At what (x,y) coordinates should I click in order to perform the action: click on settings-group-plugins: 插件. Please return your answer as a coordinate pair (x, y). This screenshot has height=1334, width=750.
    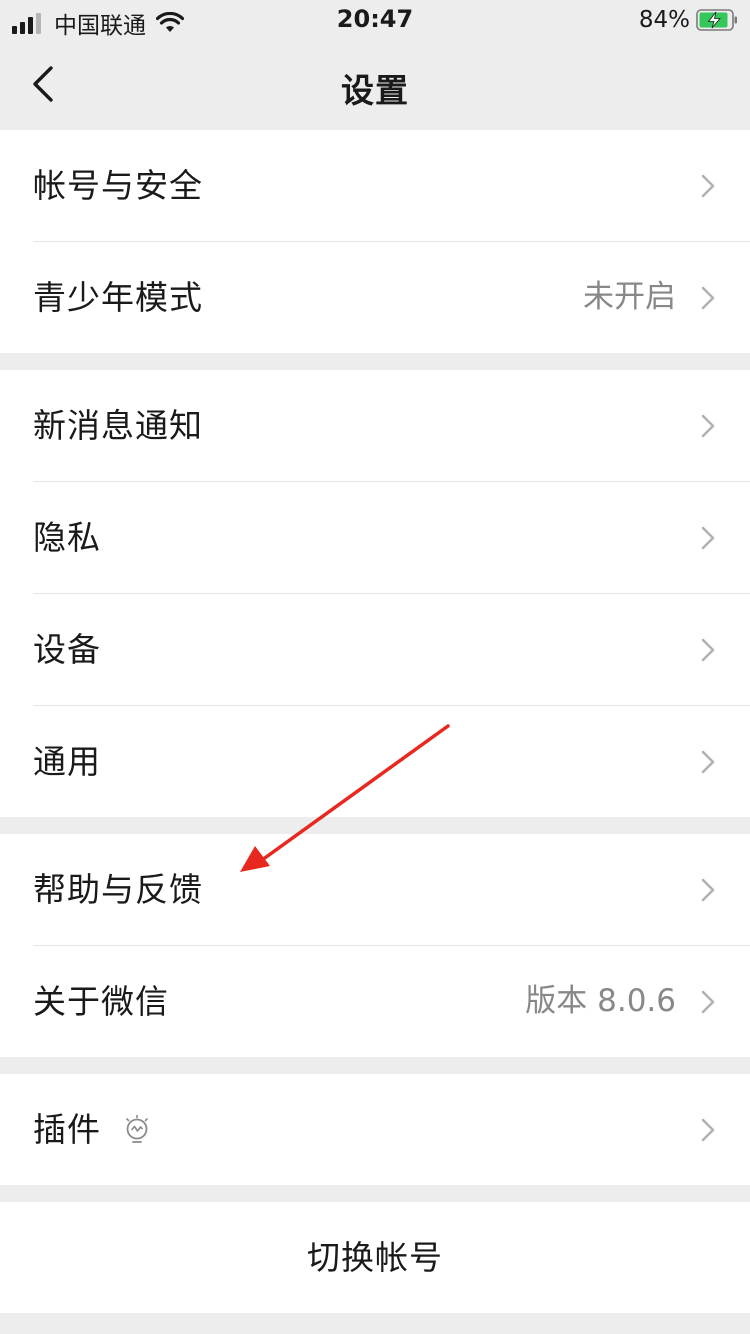
    Looking at the image, I should click on (375, 1129).